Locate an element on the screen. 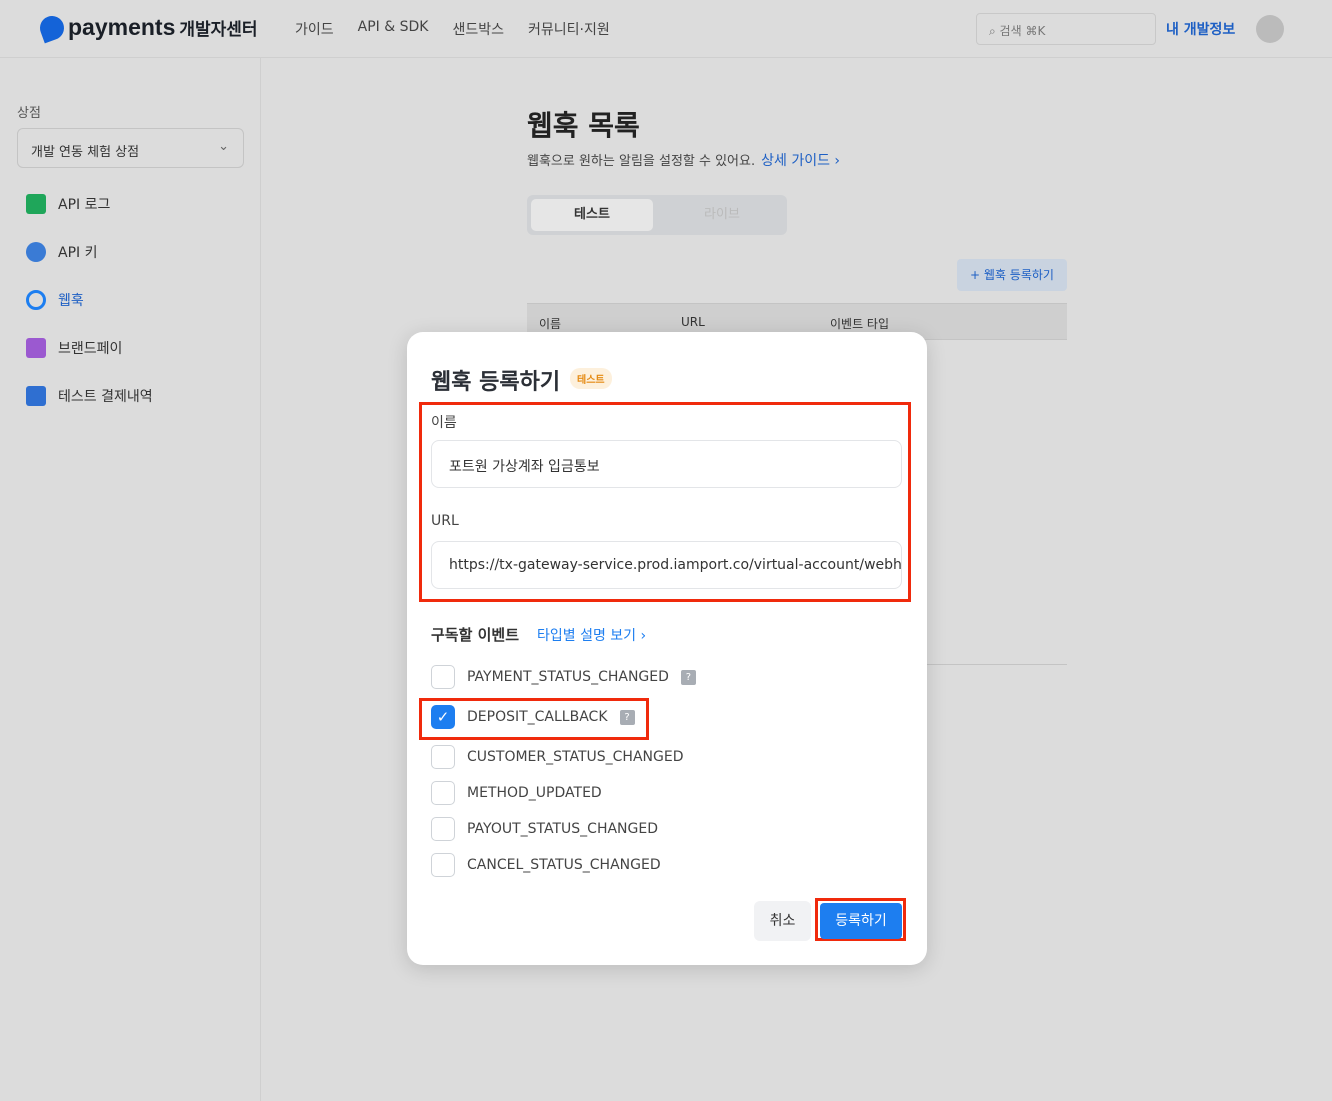 The height and width of the screenshot is (1101, 1332). event-method-updated: METHOD_UPDATED is located at coordinates (516, 793).